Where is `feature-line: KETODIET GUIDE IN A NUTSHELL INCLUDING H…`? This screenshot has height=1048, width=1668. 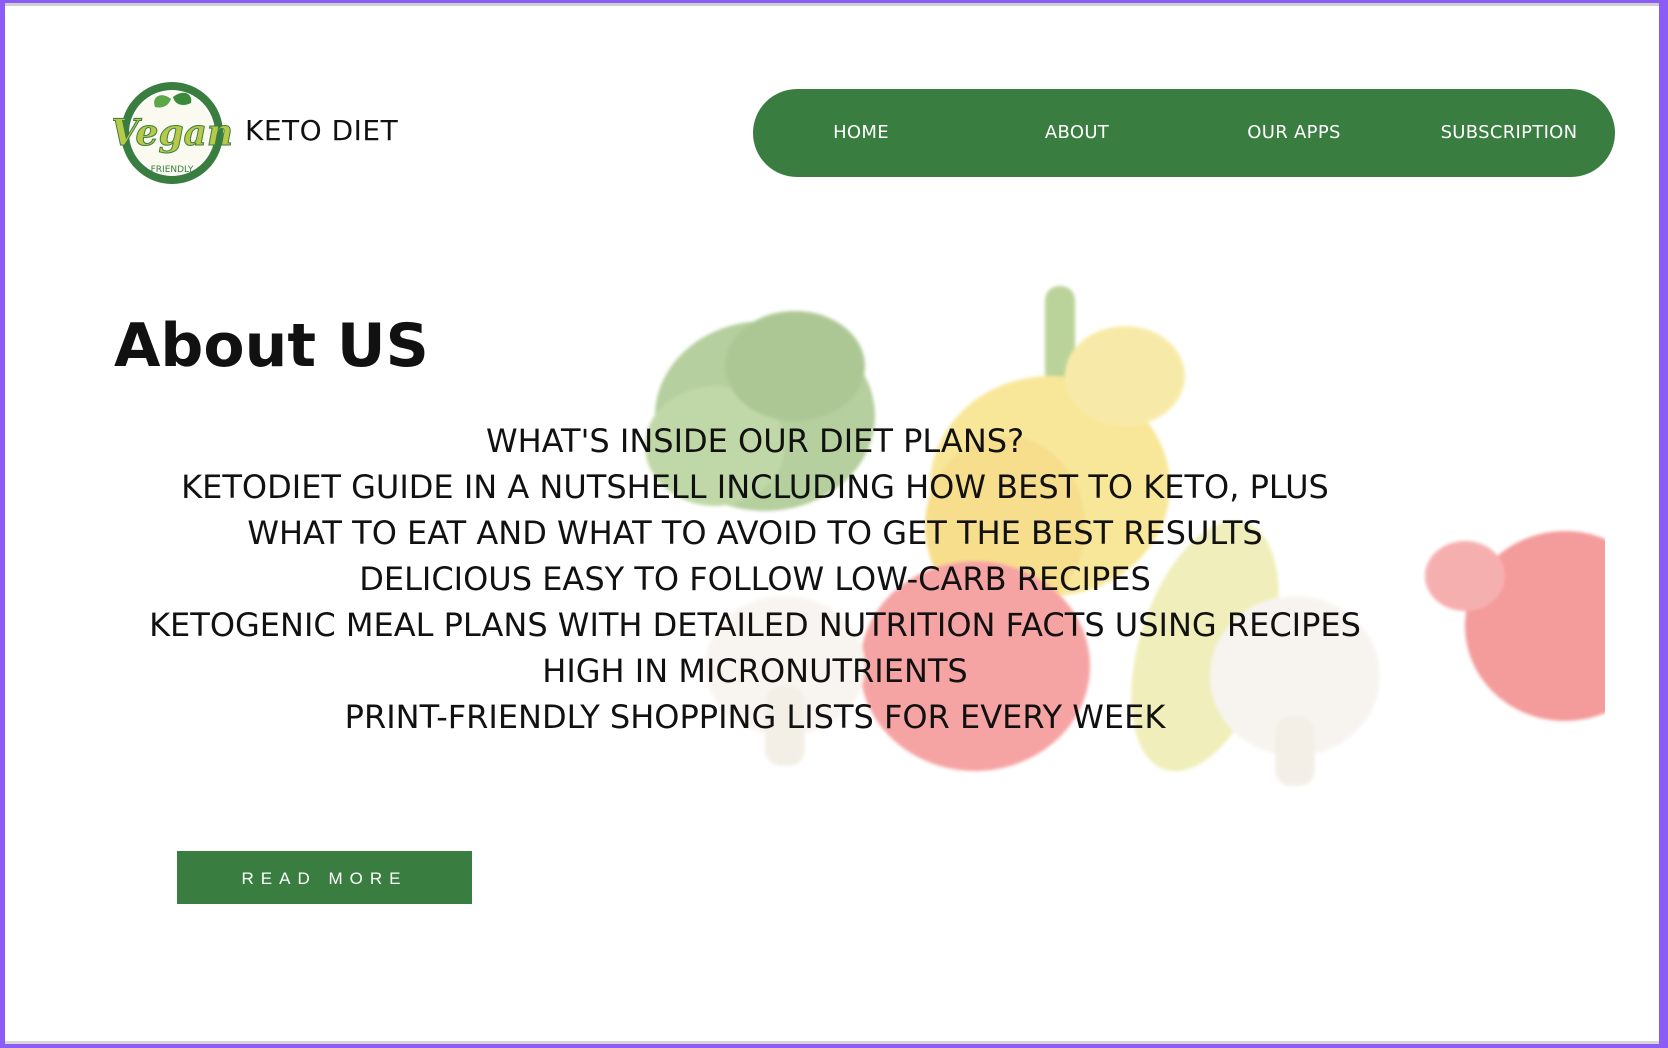 feature-line: KETODIET GUIDE IN A NUTSHELL INCLUDING H… is located at coordinates (755, 487).